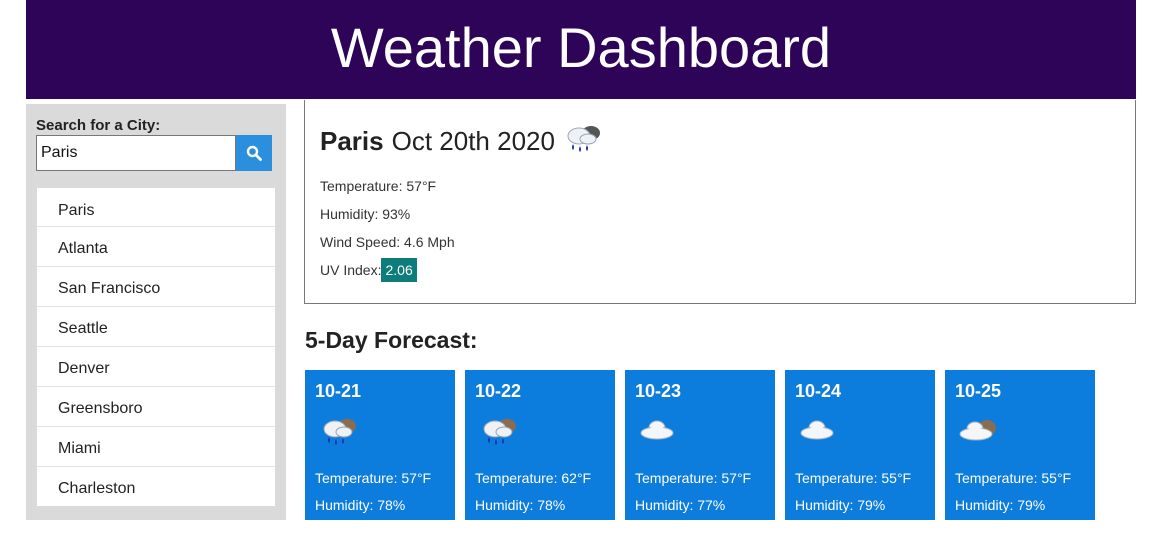 This screenshot has width=1168, height=546. I want to click on uv-badge: 2.06, so click(399, 270).